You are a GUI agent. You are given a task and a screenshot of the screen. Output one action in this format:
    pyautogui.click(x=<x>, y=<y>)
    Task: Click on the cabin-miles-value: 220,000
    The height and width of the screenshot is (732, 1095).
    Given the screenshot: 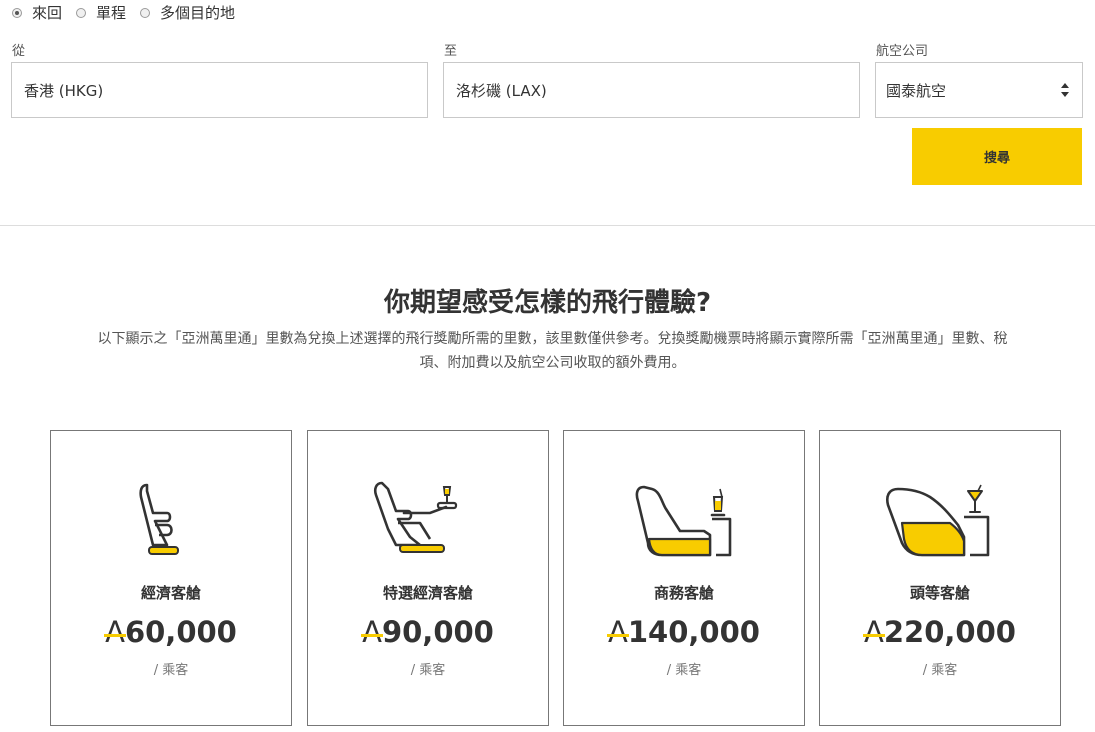 What is the action you would take?
    pyautogui.click(x=949, y=632)
    